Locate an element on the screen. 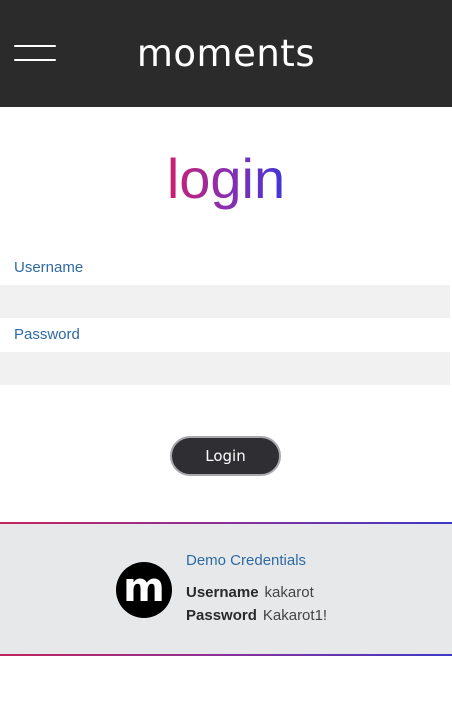 The height and width of the screenshot is (711, 452). divider-bottom is located at coordinates (226, 655).